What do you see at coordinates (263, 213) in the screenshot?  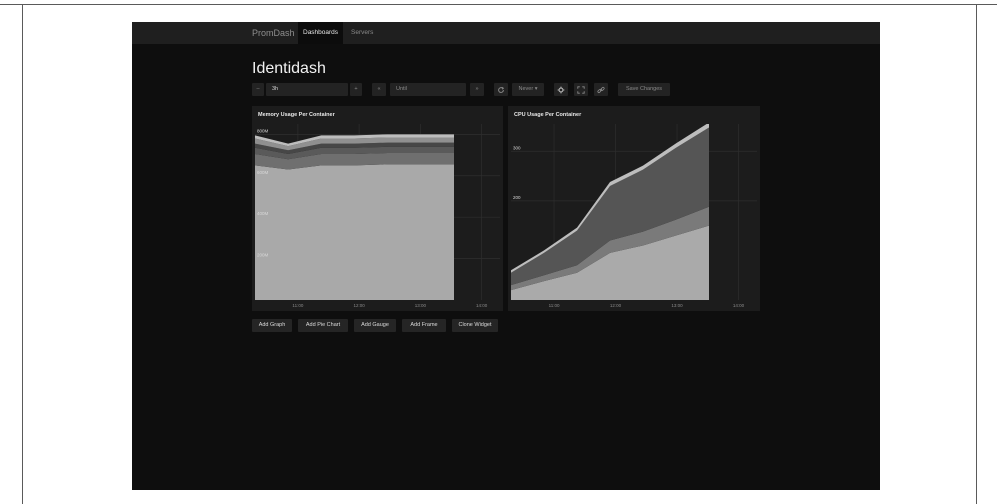 I see `y-tick-label: 400M` at bounding box center [263, 213].